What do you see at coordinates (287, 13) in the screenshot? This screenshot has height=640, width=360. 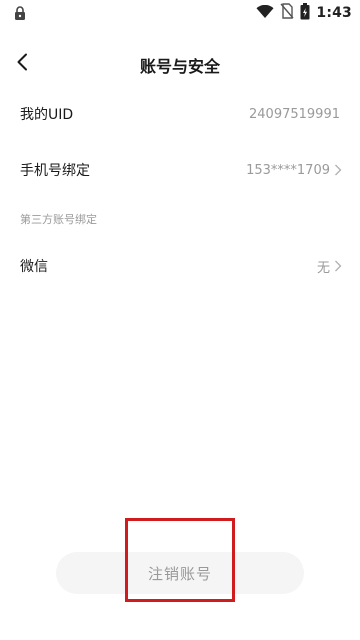 I see `no-sim-icon` at bounding box center [287, 13].